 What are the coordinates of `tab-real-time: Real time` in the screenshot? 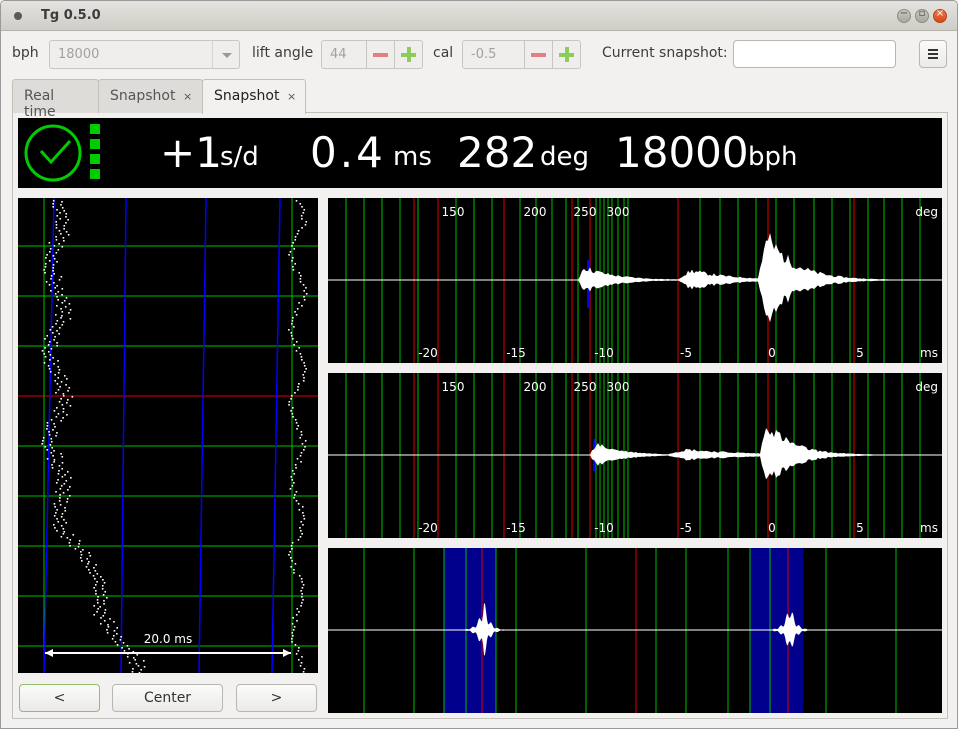 It's located at (55, 99).